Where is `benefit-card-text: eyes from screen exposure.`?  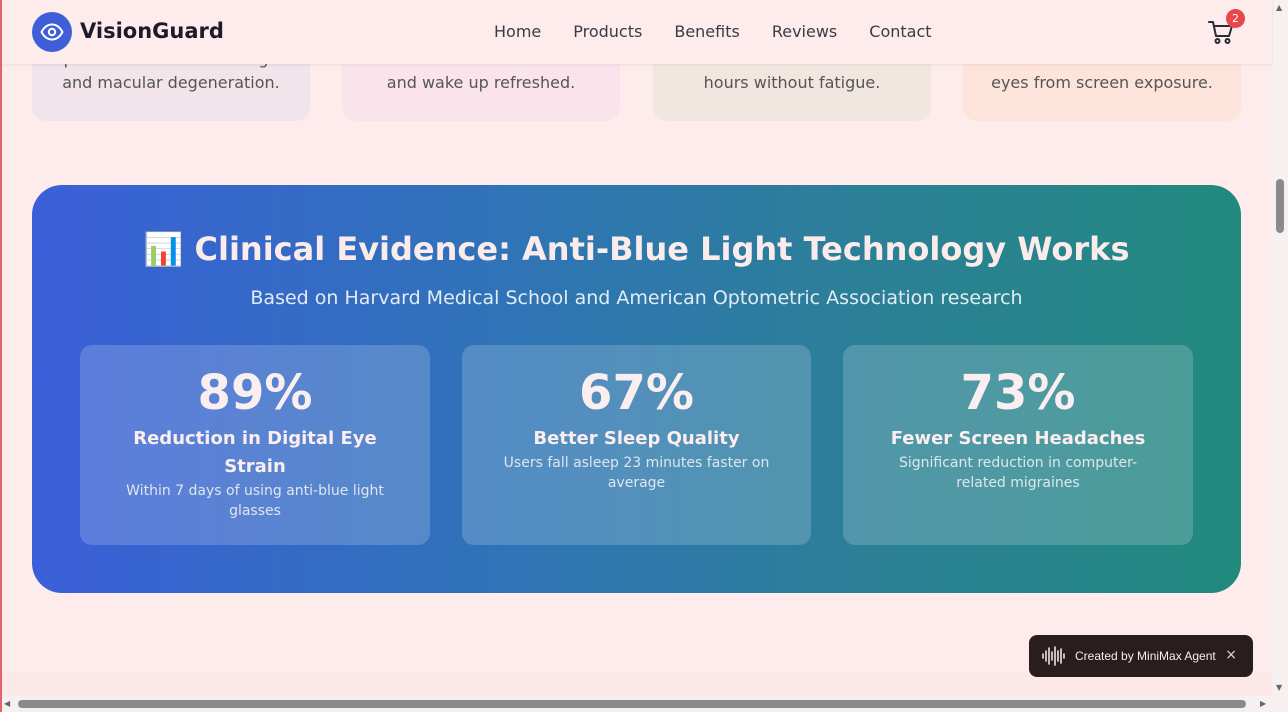 benefit-card-text: eyes from screen exposure. is located at coordinates (1102, 82).